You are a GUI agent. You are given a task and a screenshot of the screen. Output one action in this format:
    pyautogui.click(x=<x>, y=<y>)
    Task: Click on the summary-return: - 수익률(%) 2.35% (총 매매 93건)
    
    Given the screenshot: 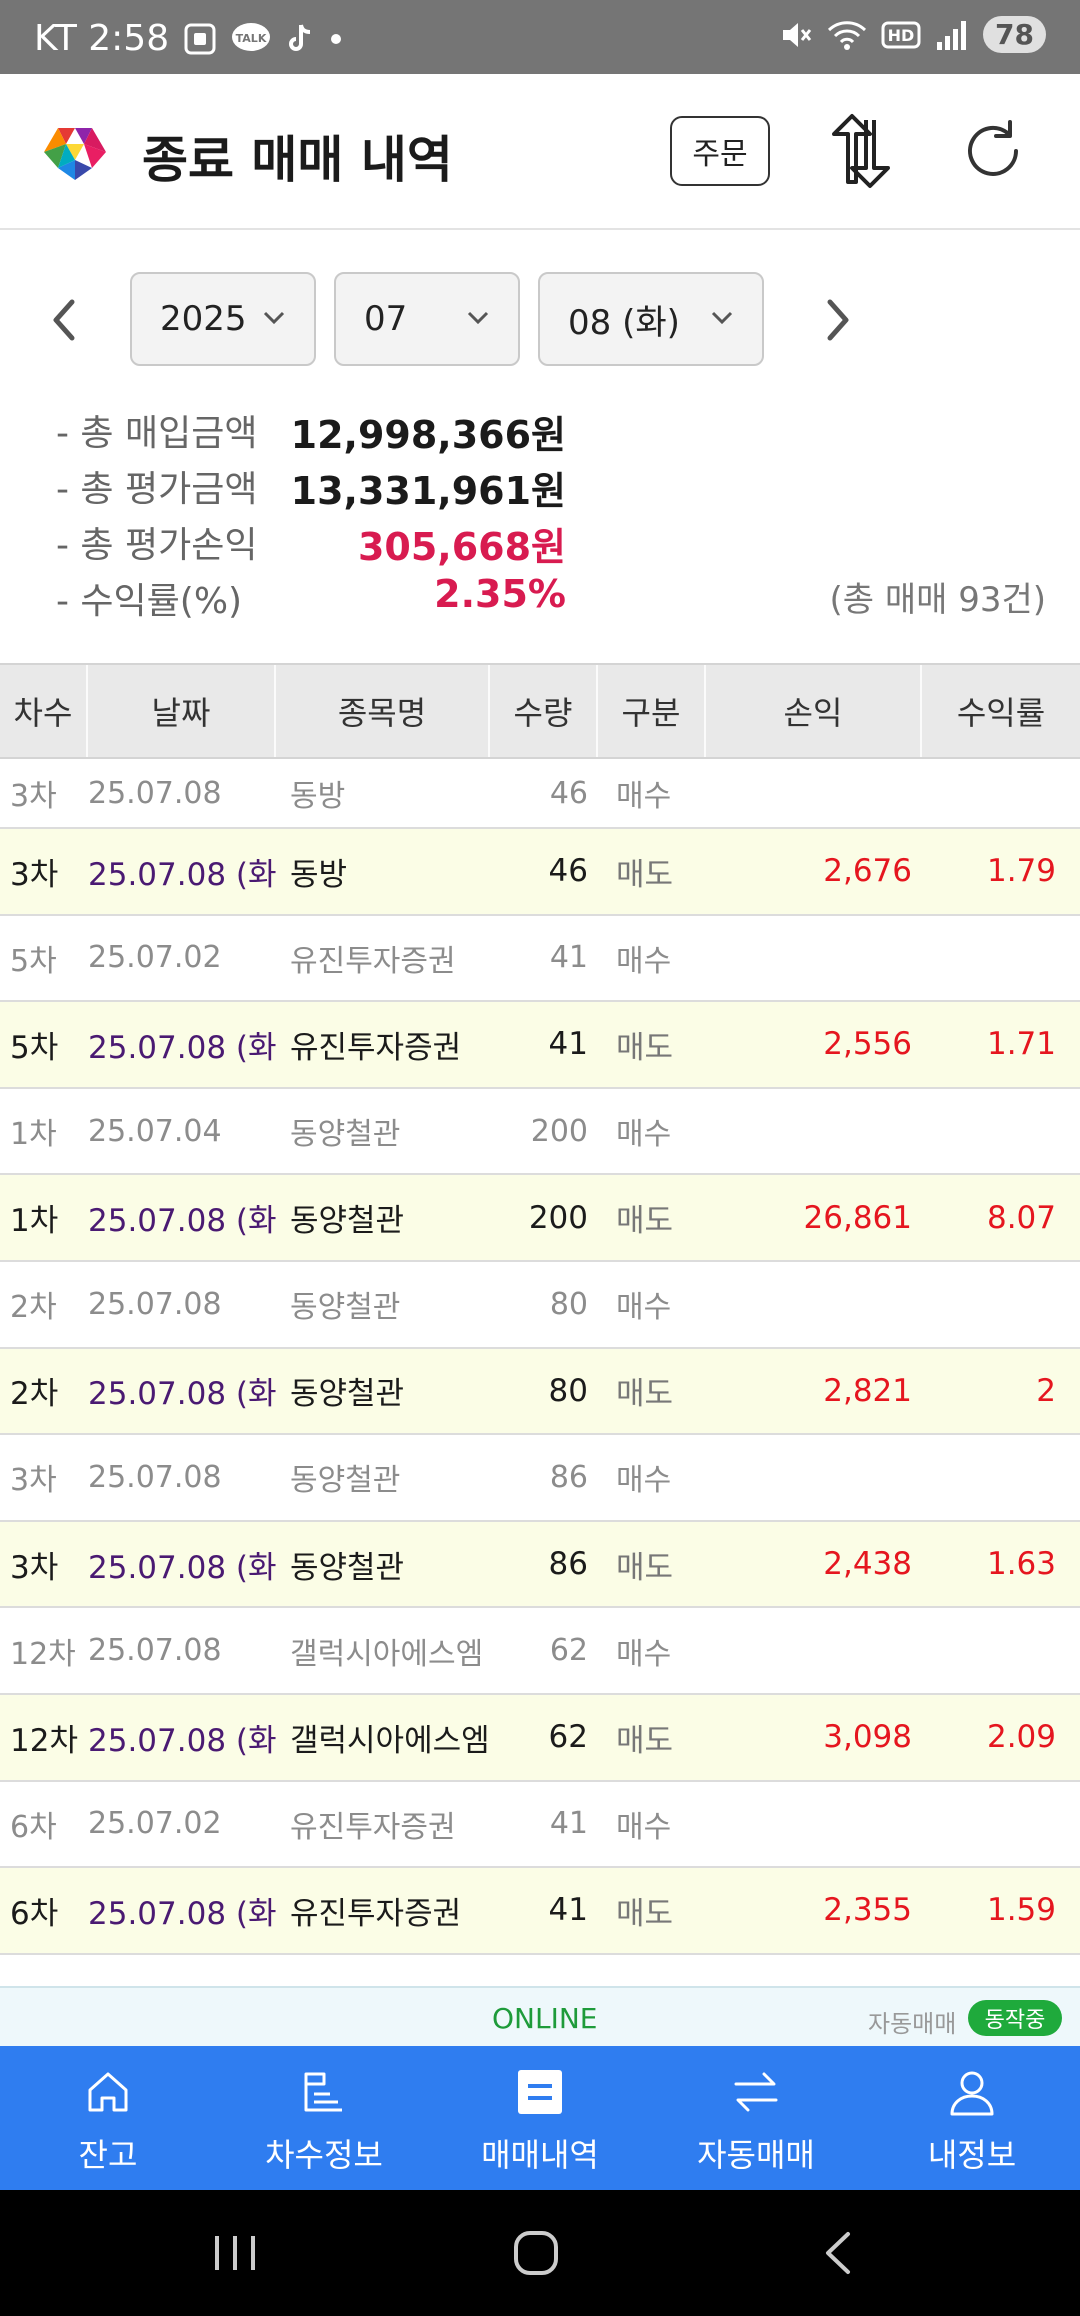 What is the action you would take?
    pyautogui.click(x=551, y=598)
    